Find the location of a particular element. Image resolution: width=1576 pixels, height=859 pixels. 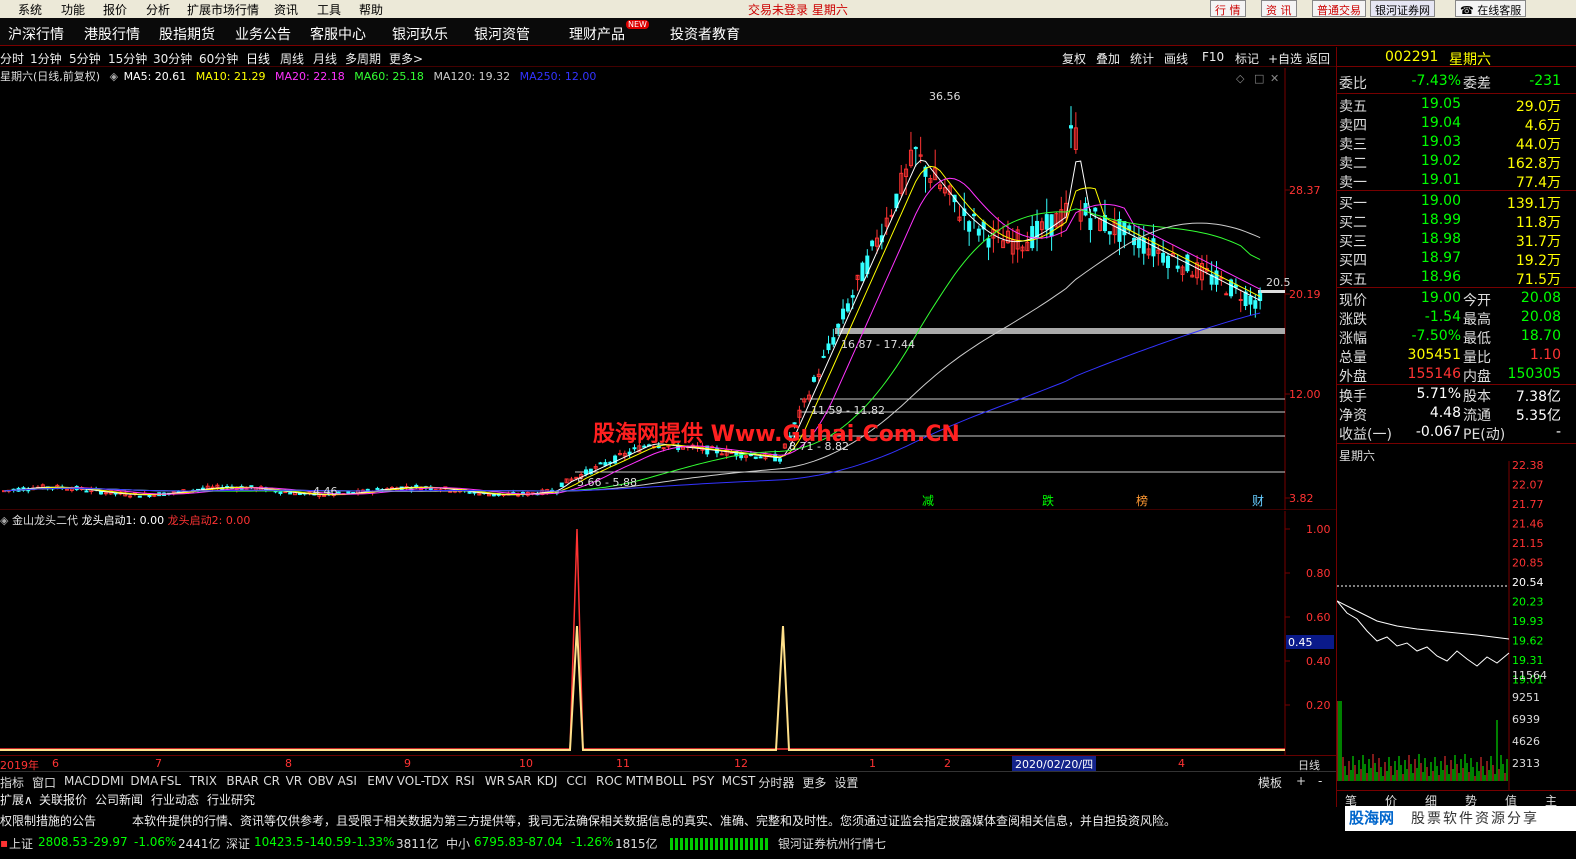

add-window-button: + is located at coordinates (1301, 781).